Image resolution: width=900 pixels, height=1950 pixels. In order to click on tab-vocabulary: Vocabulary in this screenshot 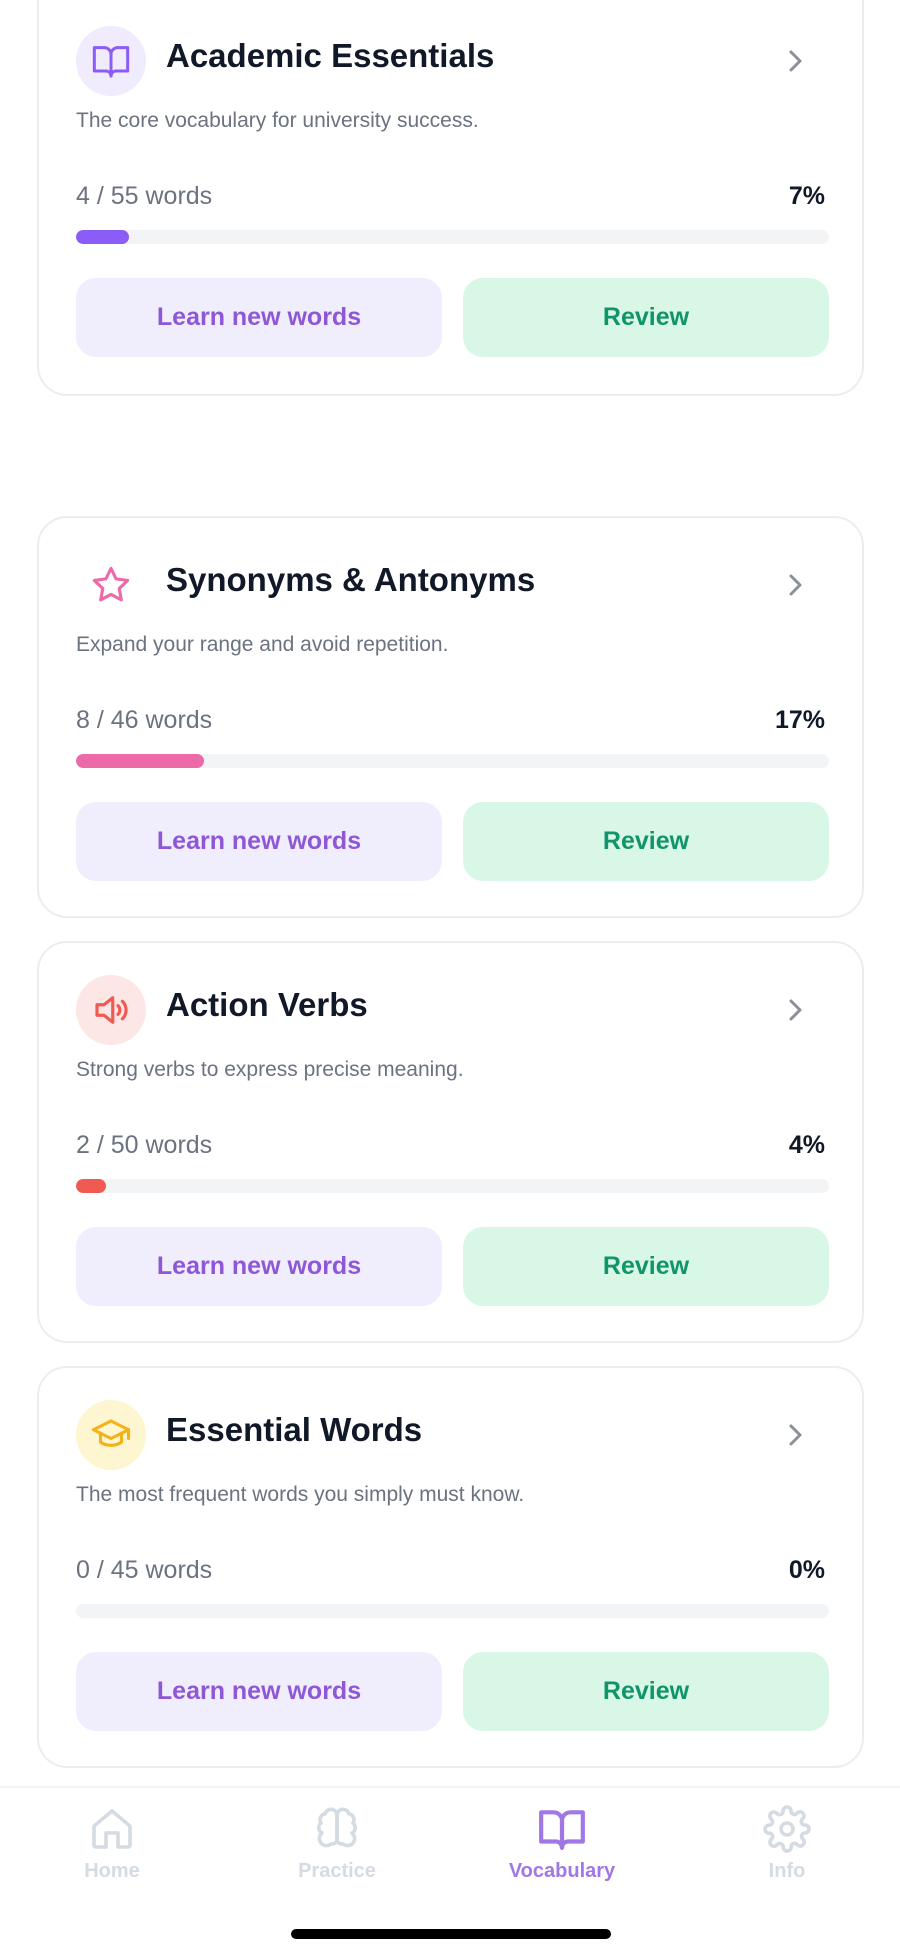, I will do `click(562, 1849)`.